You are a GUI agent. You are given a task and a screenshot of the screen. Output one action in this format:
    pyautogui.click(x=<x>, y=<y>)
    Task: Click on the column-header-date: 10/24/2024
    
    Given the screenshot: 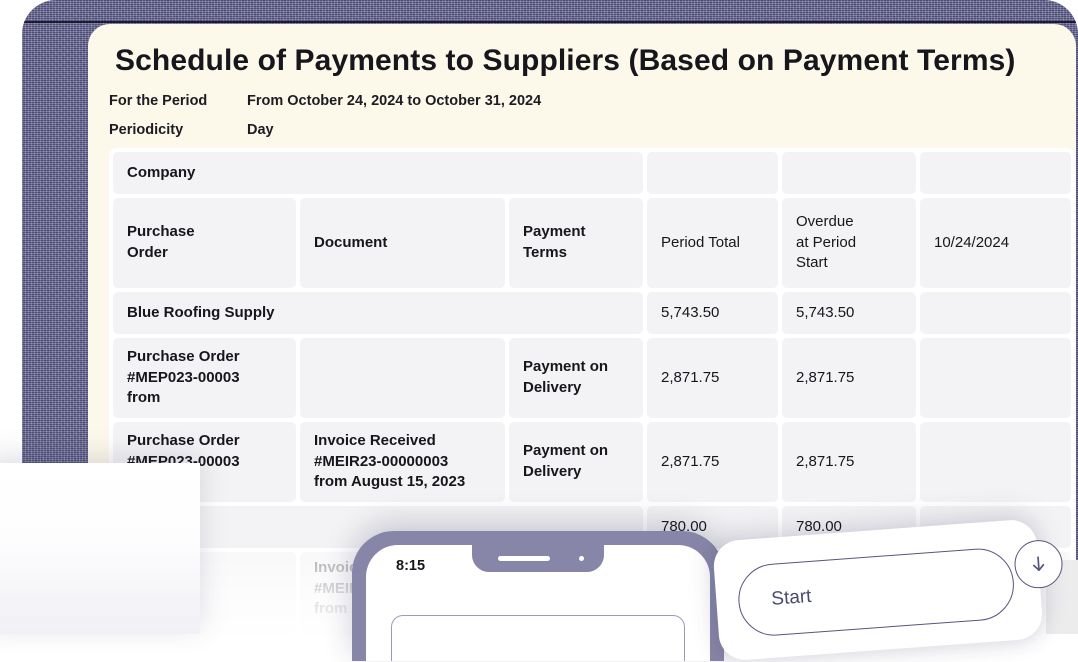 What is the action you would take?
    pyautogui.click(x=995, y=243)
    